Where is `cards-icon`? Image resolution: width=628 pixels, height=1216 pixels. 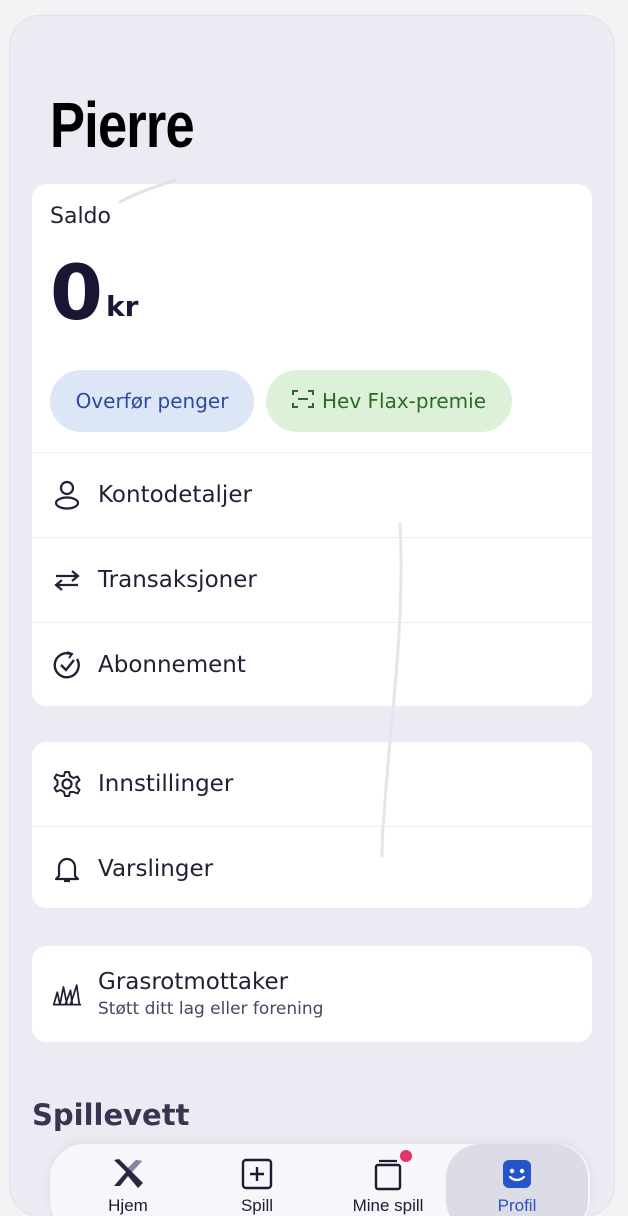
cards-icon is located at coordinates (391, 1171).